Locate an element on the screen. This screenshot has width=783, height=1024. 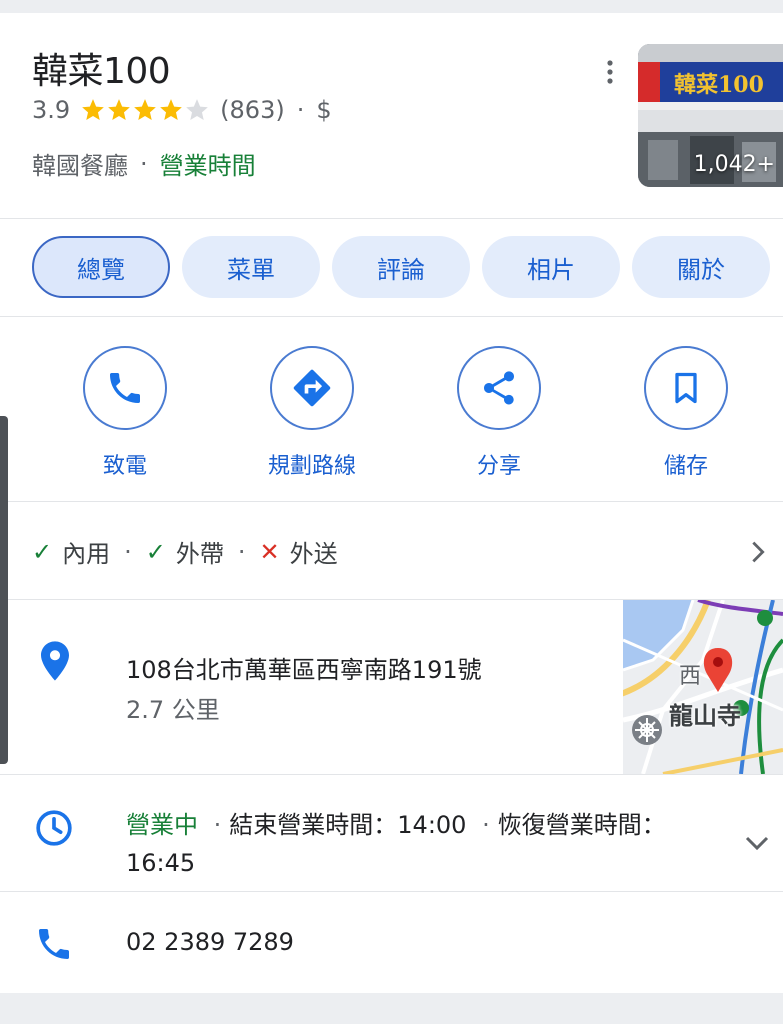
directions-label: 規劃路線 is located at coordinates (311, 466).